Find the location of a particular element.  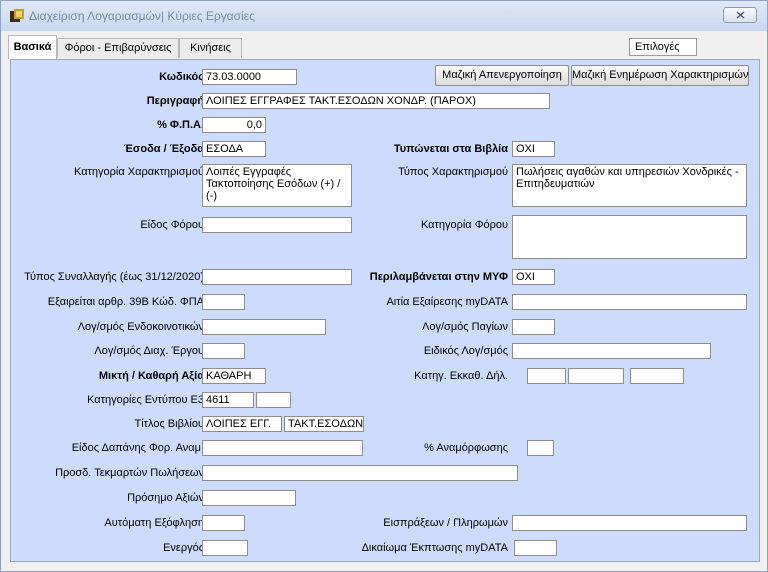

tab-movements: Κινήσεις is located at coordinates (210, 48).